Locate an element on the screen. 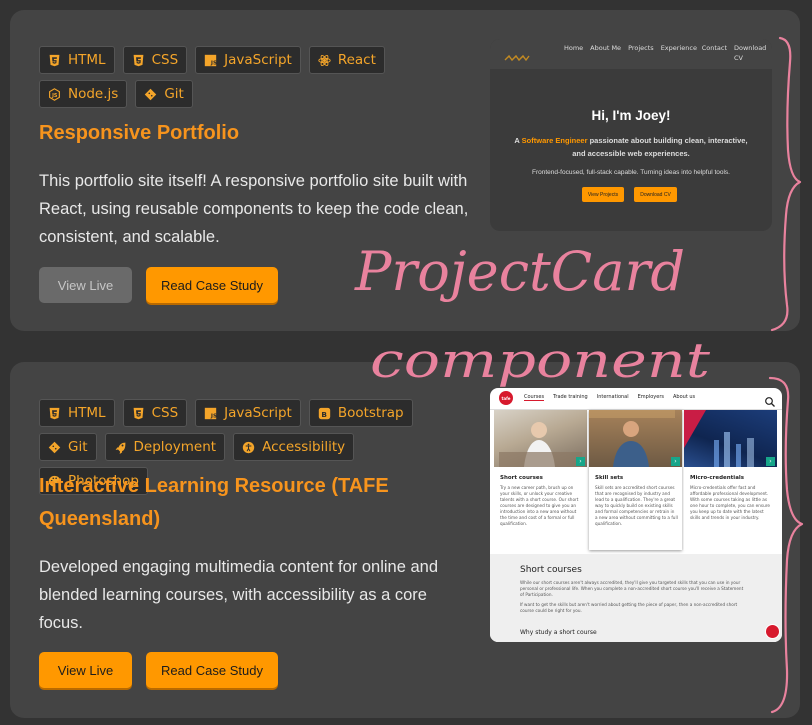 The height and width of the screenshot is (725, 812). tech-tag: Deployment is located at coordinates (165, 447).